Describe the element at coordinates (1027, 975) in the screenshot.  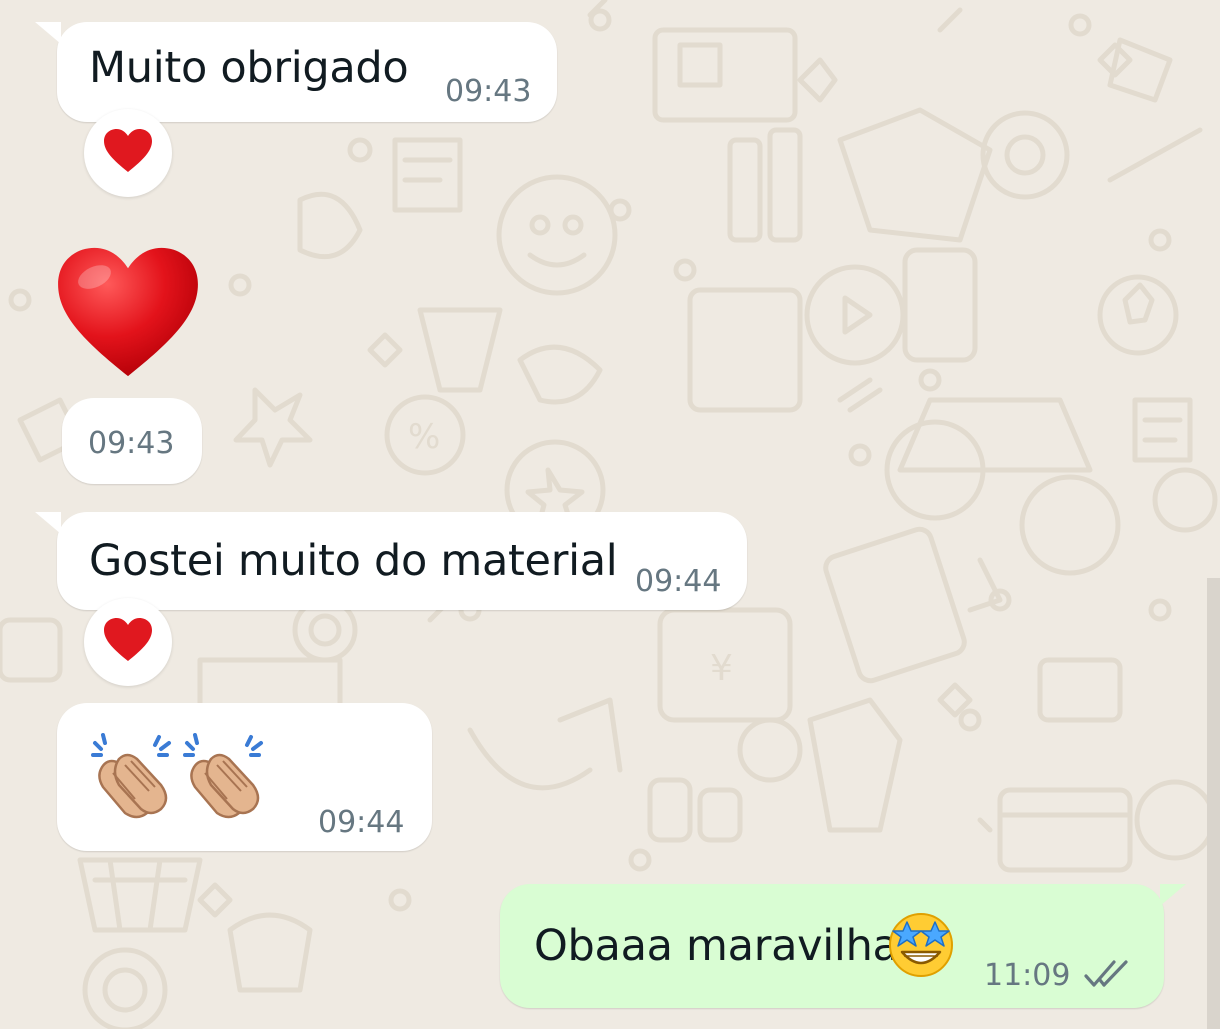
I see `message-timestamp: 11:09` at that location.